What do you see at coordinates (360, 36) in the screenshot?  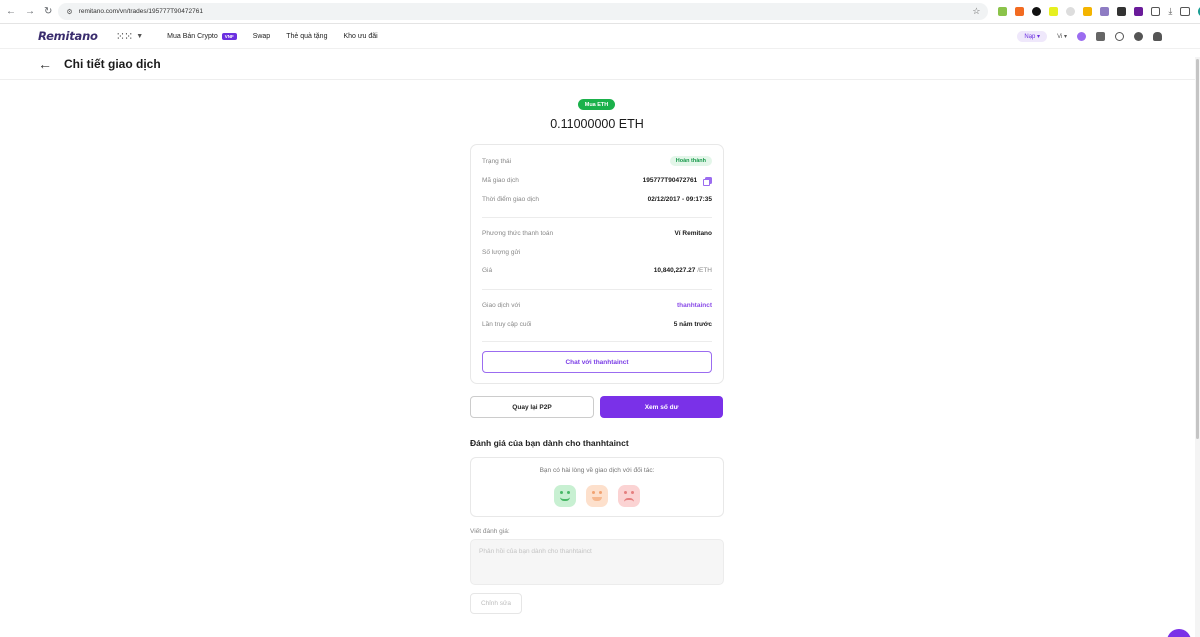 I see `nav-deals: Kho ưu đãi` at bounding box center [360, 36].